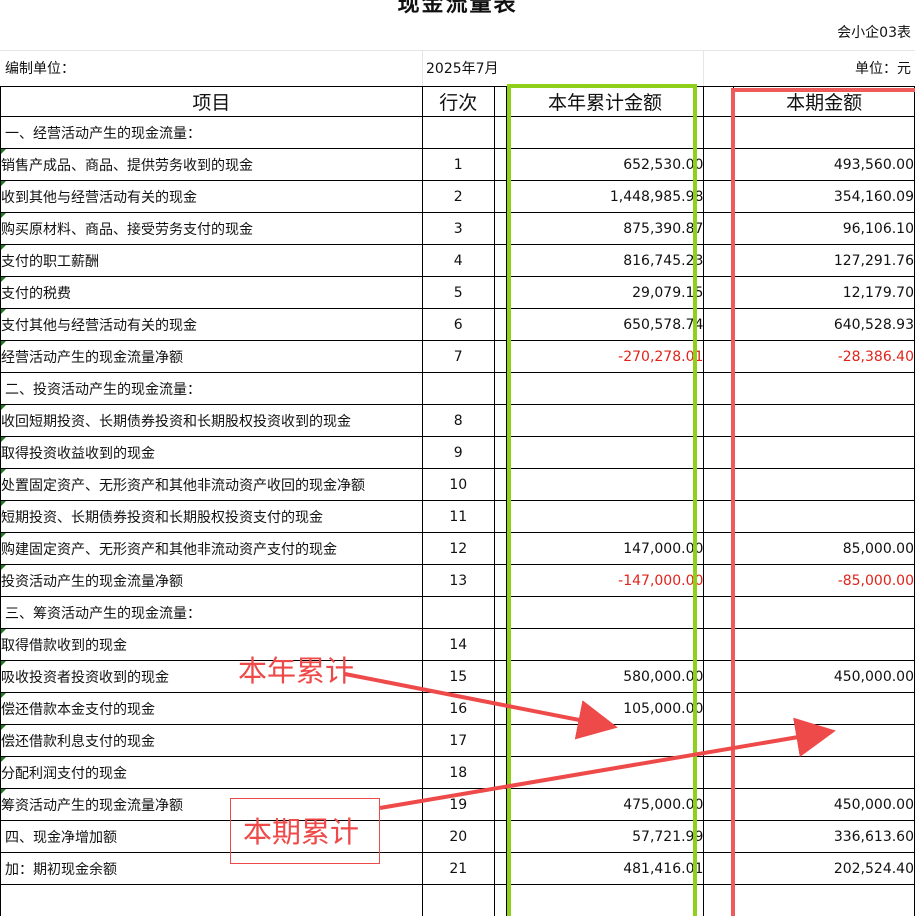 Image resolution: width=915 pixels, height=916 pixels. What do you see at coordinates (296, 671) in the screenshot?
I see `ytd-annotation-label: 本年累计` at bounding box center [296, 671].